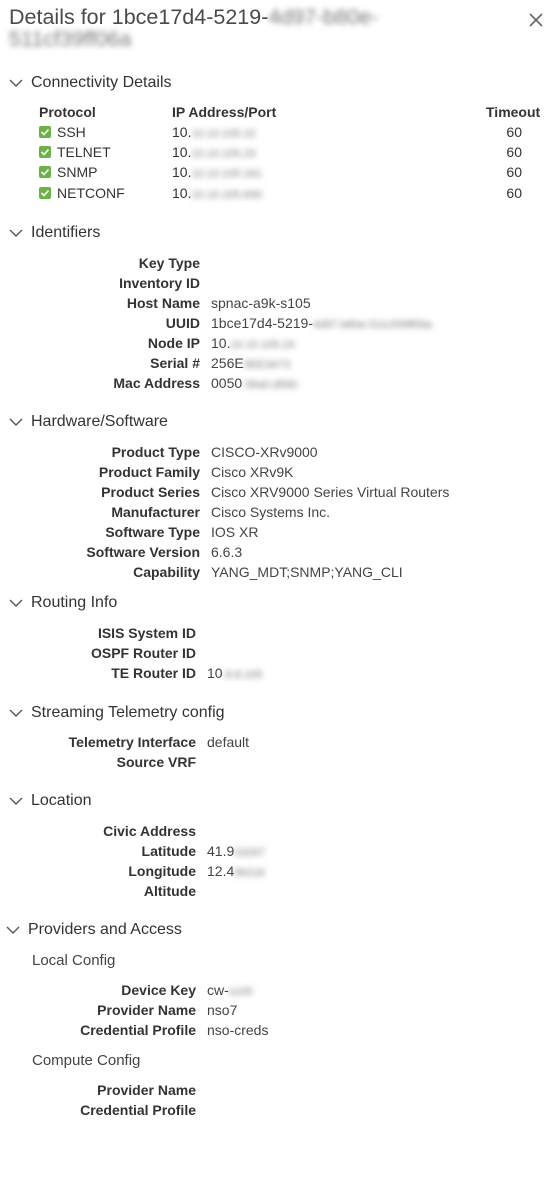 Image resolution: width=557 pixels, height=1182 pixels. Describe the element at coordinates (230, 990) in the screenshot. I see `value-device-key: cw-s105` at that location.